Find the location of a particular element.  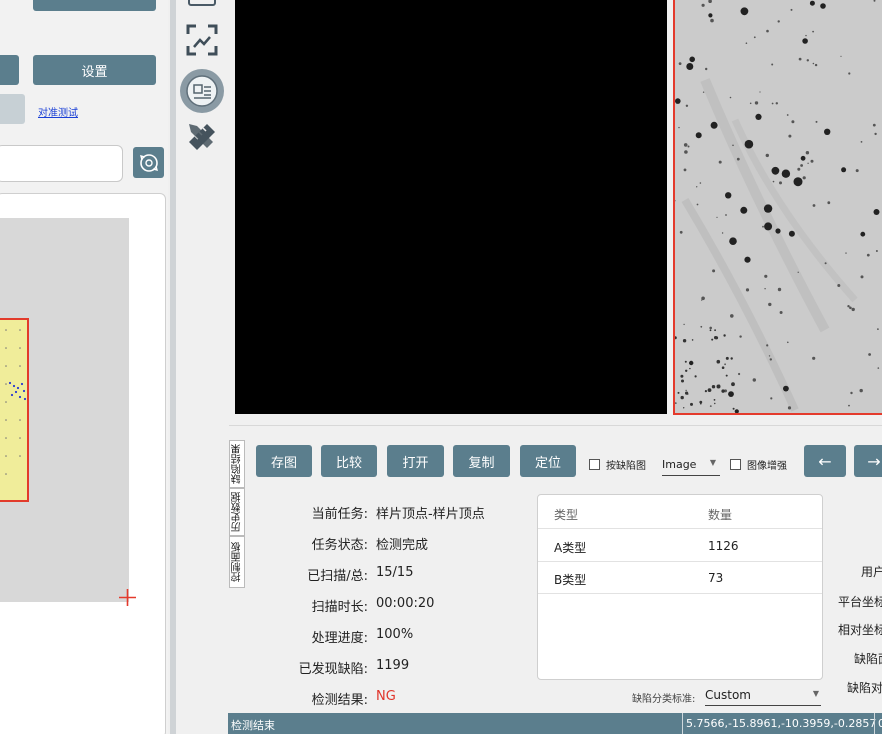

top-partial-button is located at coordinates (94, 5).